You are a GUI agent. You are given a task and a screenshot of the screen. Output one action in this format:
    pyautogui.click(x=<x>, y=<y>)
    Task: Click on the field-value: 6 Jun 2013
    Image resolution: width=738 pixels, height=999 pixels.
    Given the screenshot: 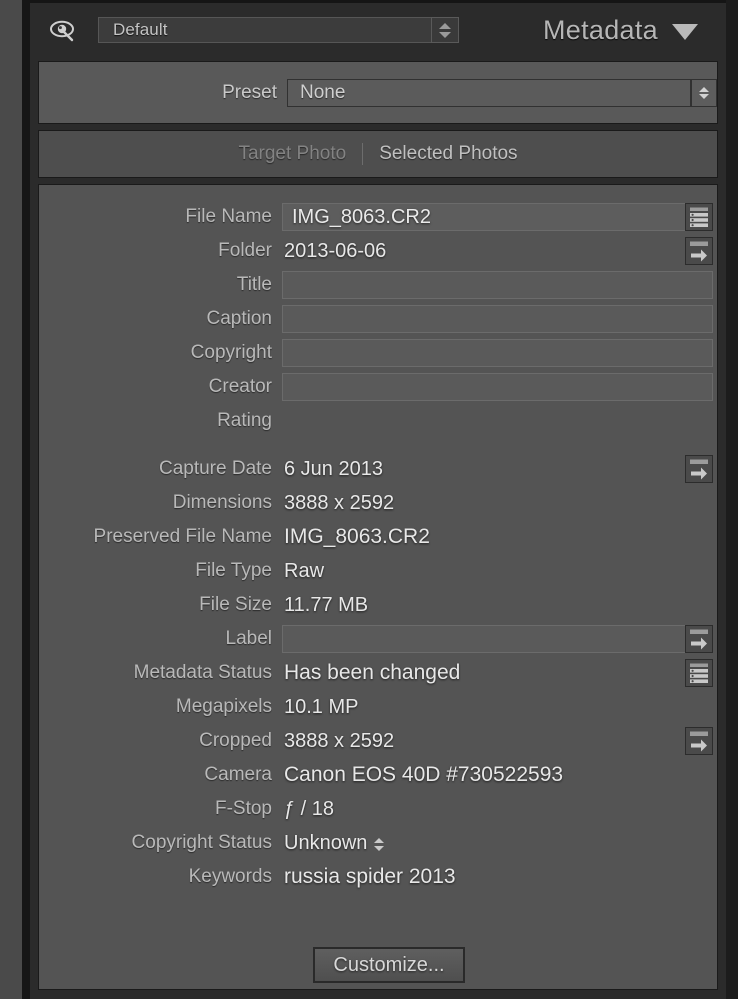 What is the action you would take?
    pyautogui.click(x=333, y=469)
    